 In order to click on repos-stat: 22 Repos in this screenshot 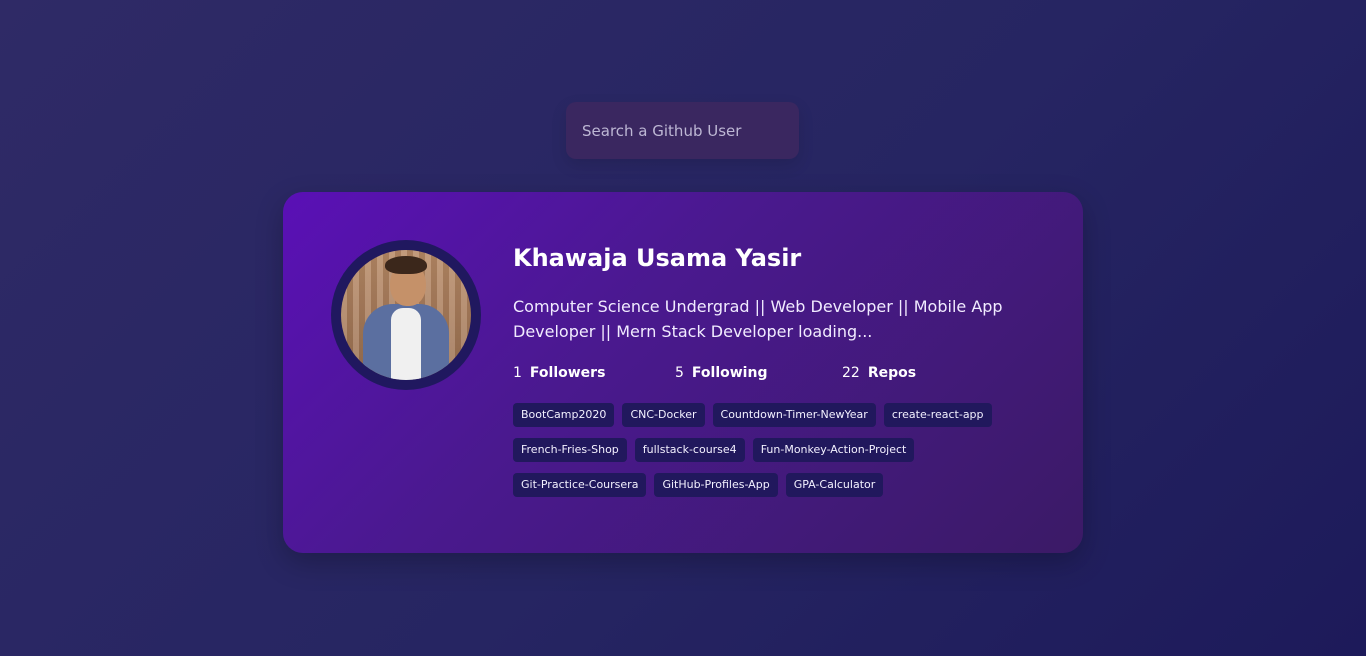, I will do `click(879, 373)`.